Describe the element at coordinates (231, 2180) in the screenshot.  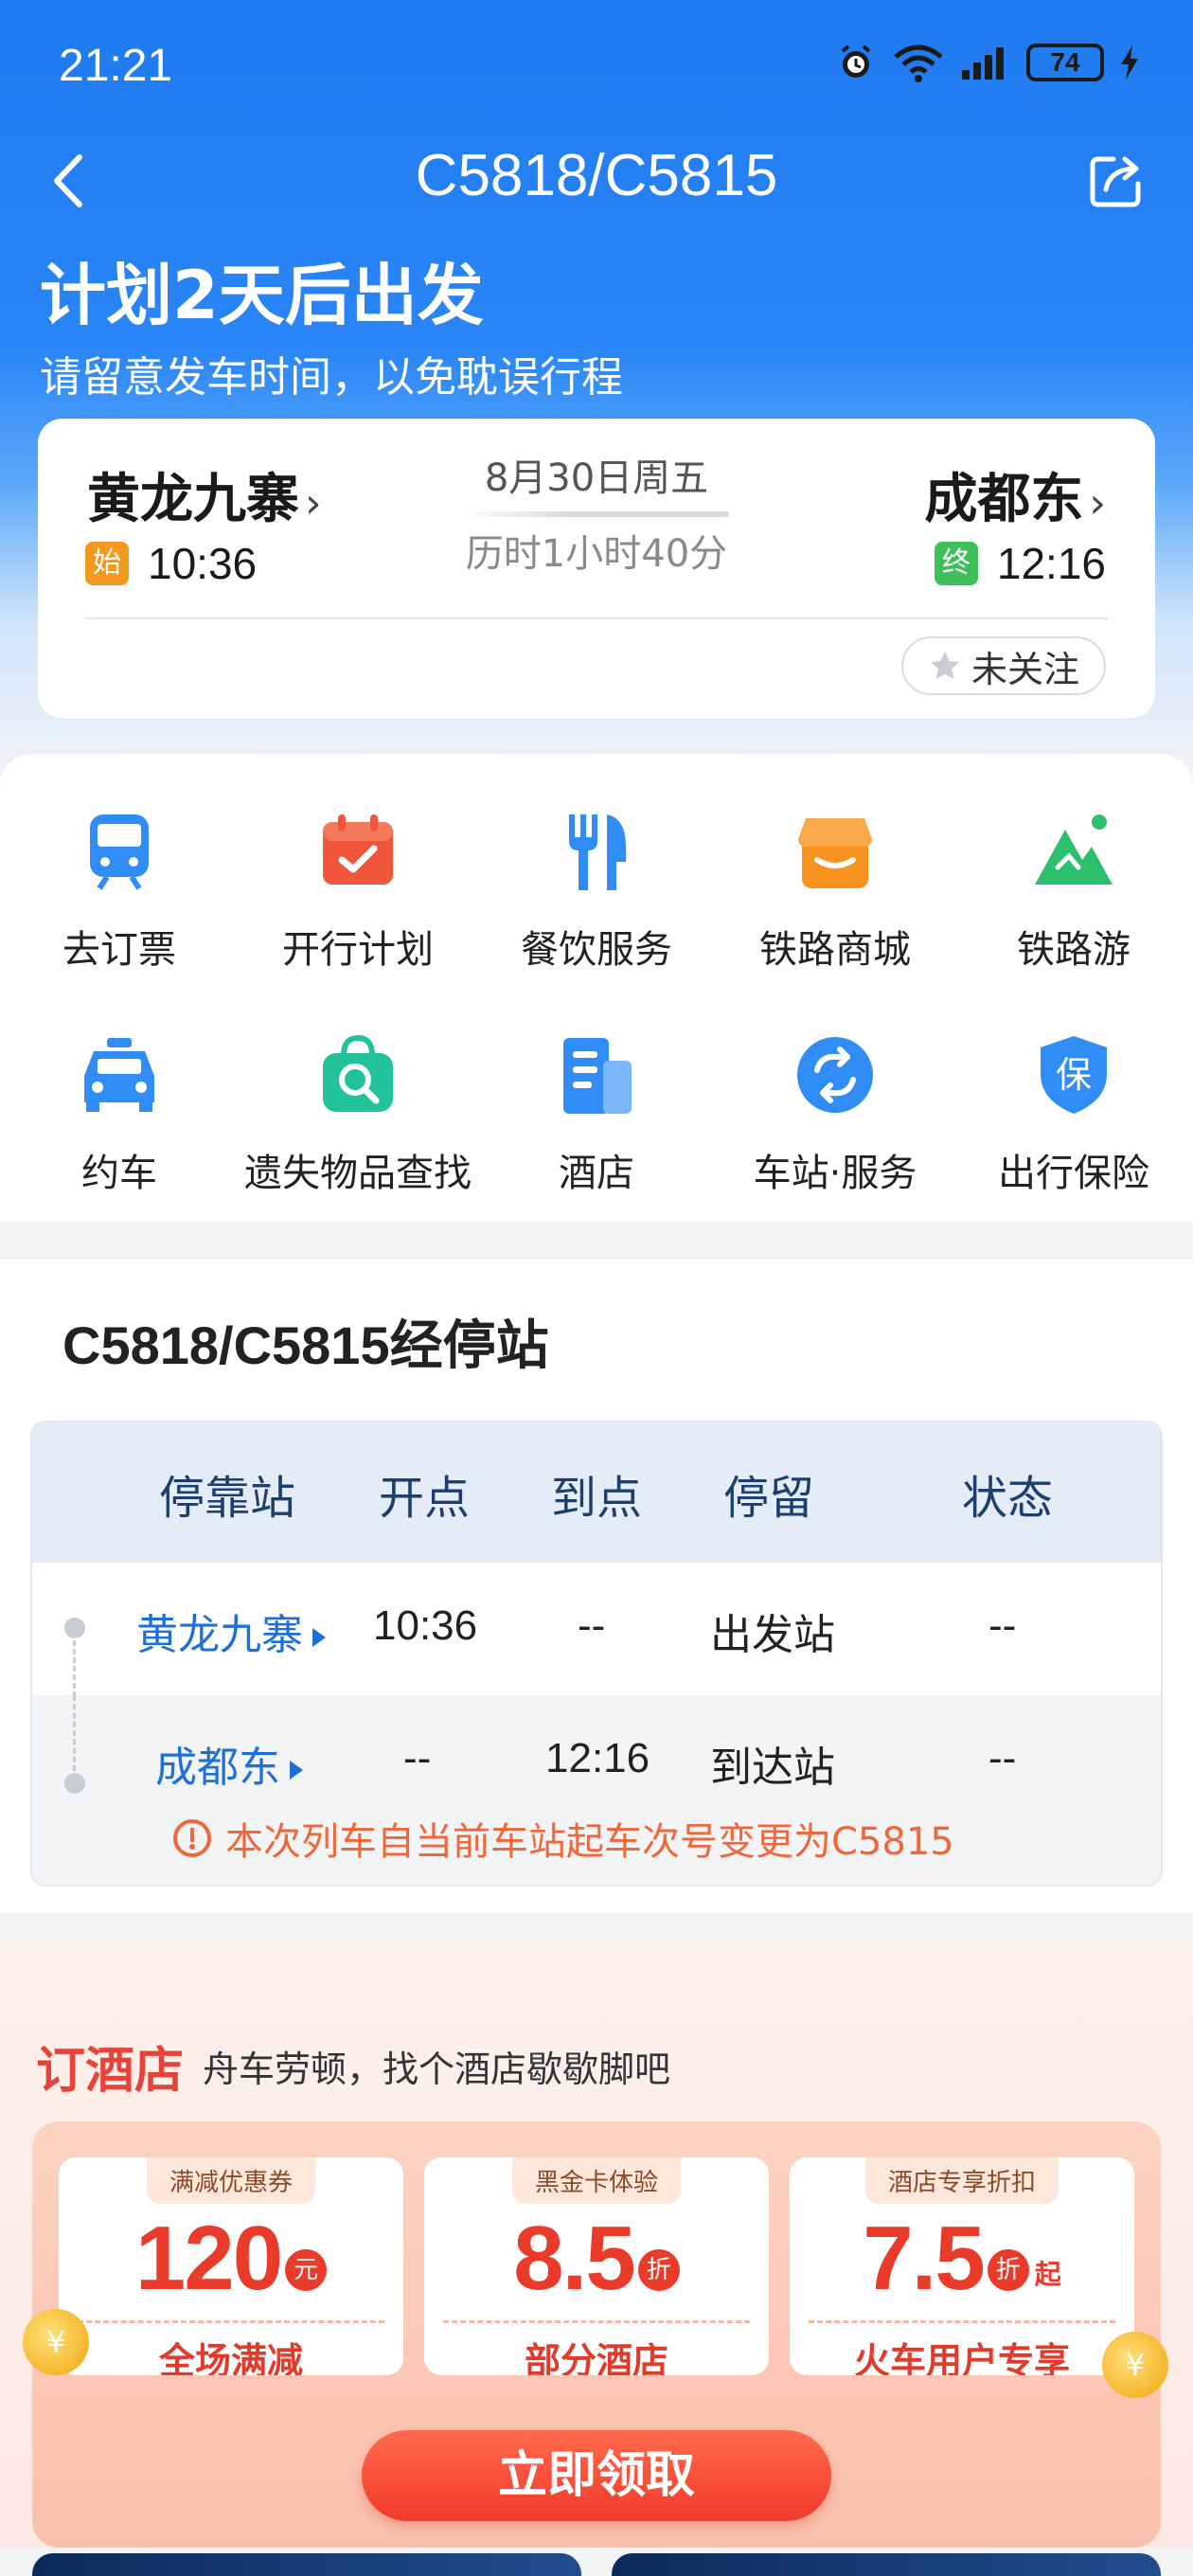
I see `coupon-tag: 满减优惠券` at that location.